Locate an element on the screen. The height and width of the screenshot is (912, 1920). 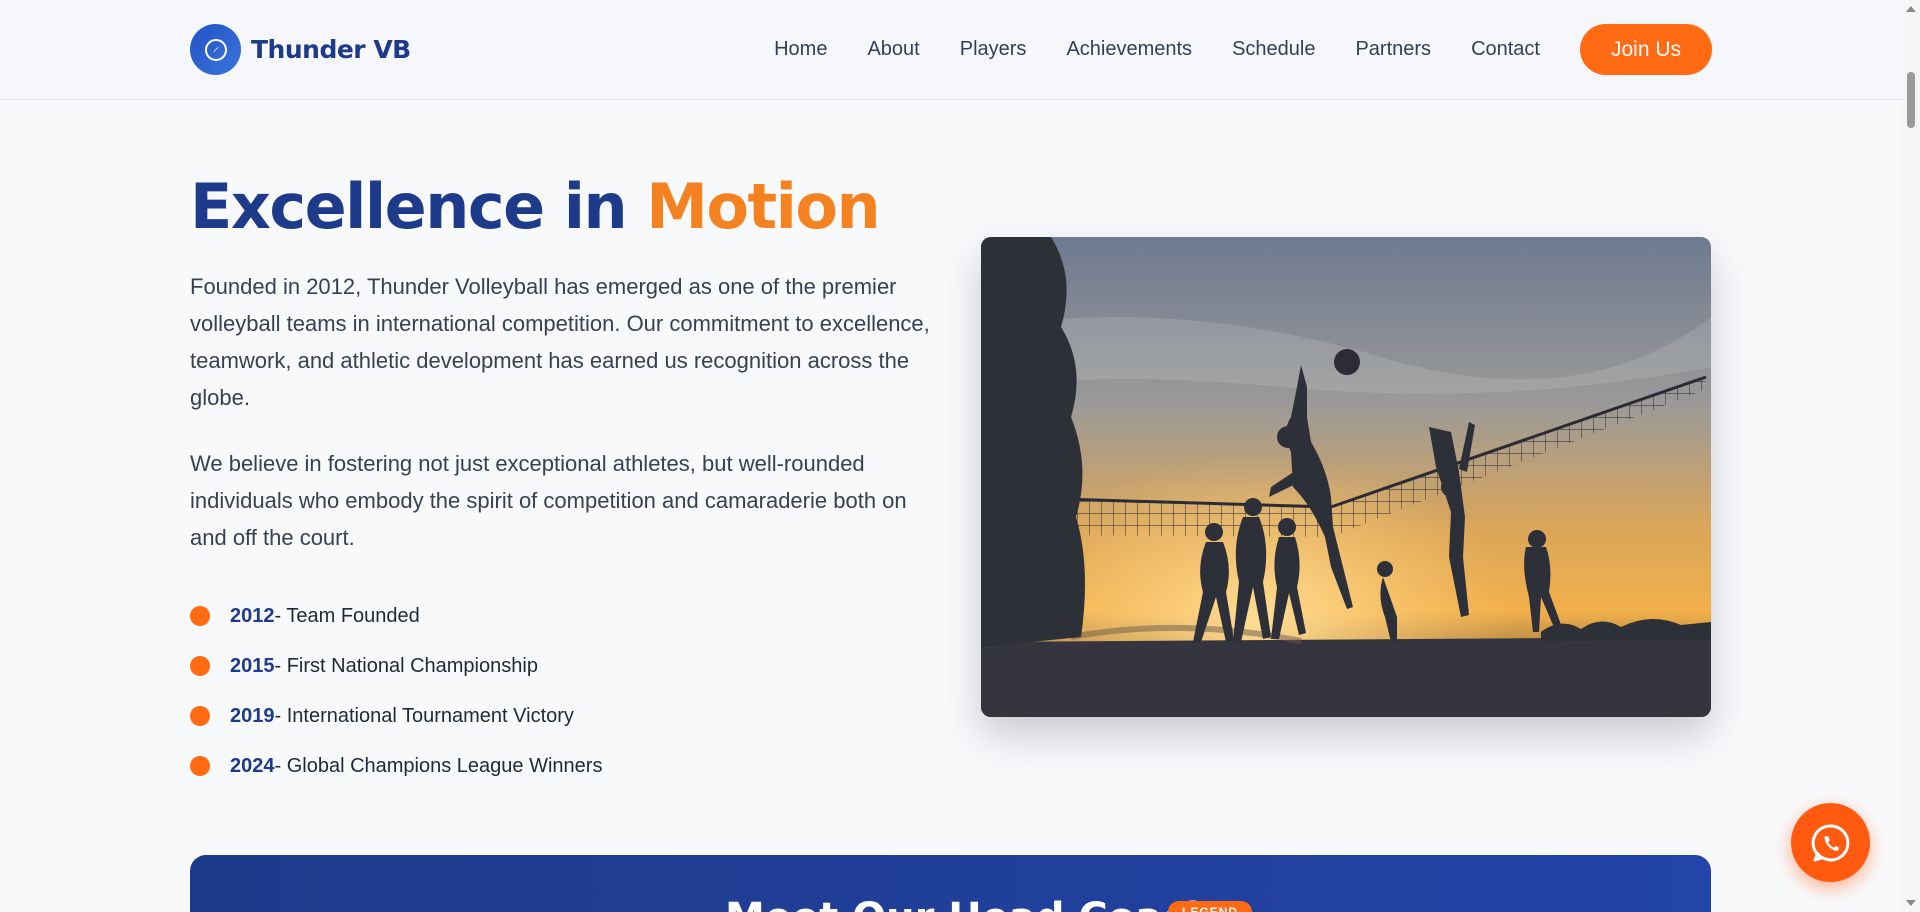
milestone-item: 2015 - First National Championship is located at coordinates (396, 666).